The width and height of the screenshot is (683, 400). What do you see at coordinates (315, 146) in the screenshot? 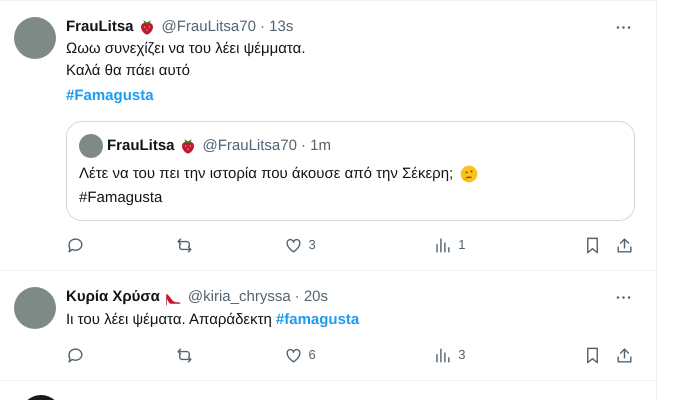
I see `timestamp: · 1m` at bounding box center [315, 146].